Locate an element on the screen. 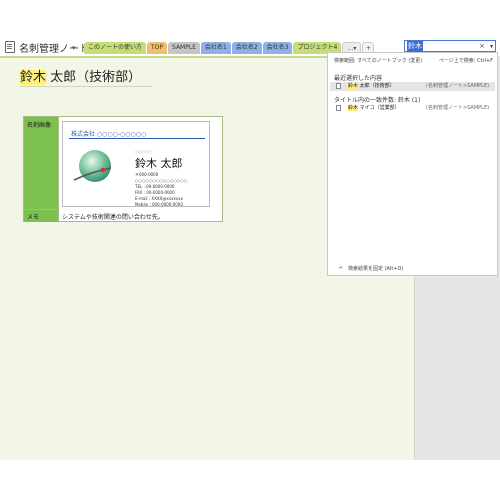 This screenshot has height=500, width=500. search-box: 鈴木 × ▾ is located at coordinates (450, 46).